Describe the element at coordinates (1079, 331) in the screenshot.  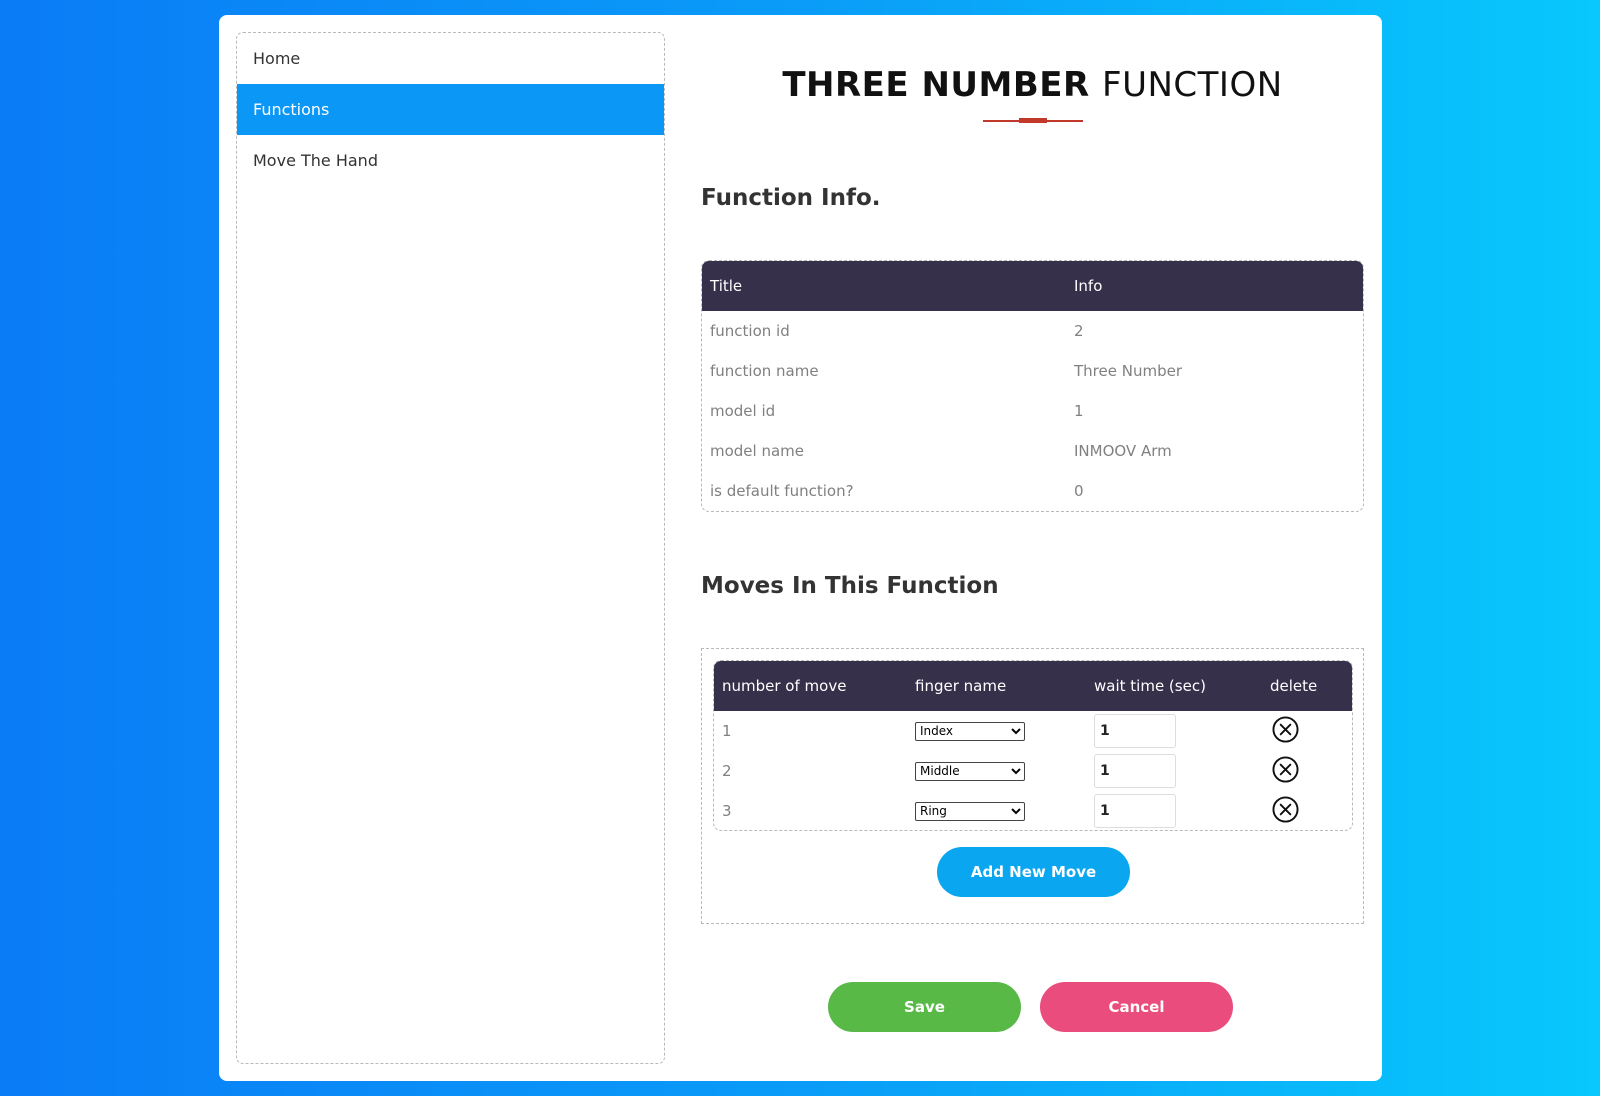
I see `row-info: 2` at that location.